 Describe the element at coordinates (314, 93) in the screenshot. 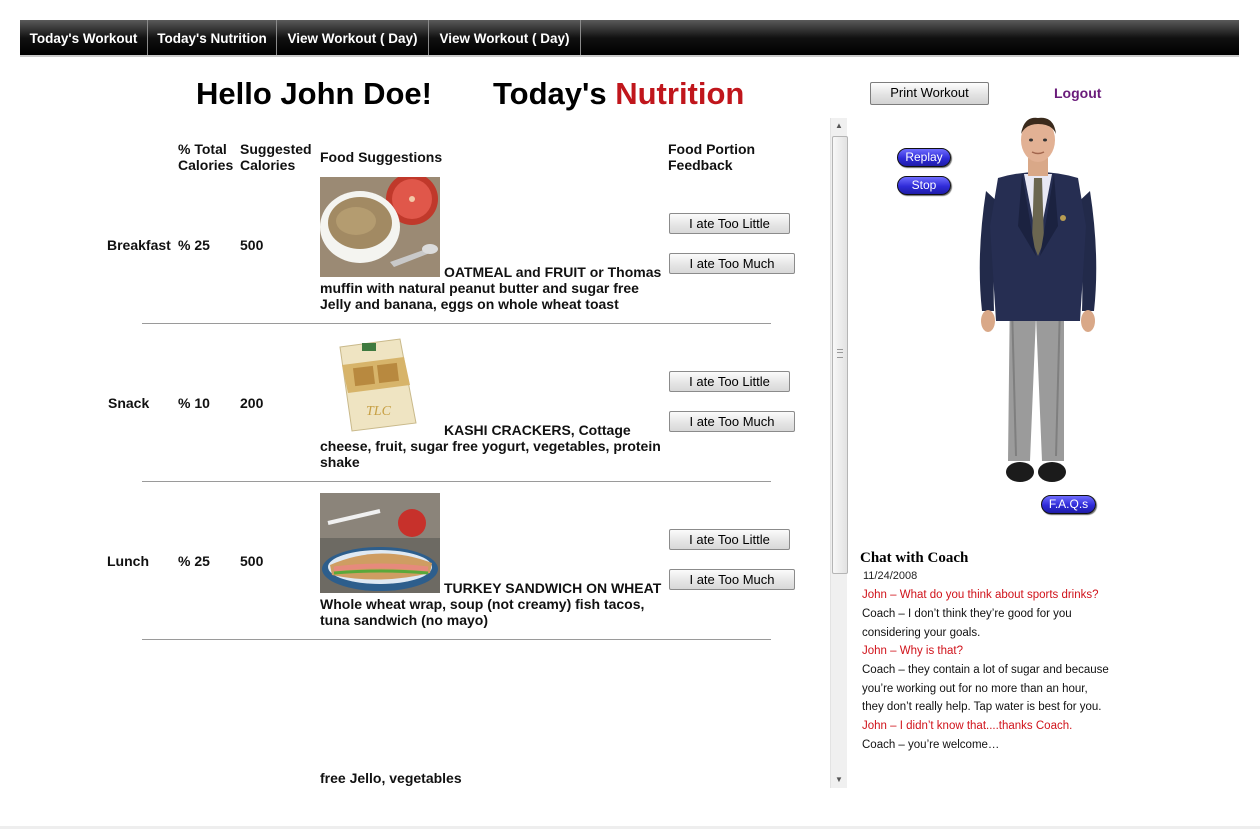

I see `greeting-heading: Hello John Doe!` at that location.